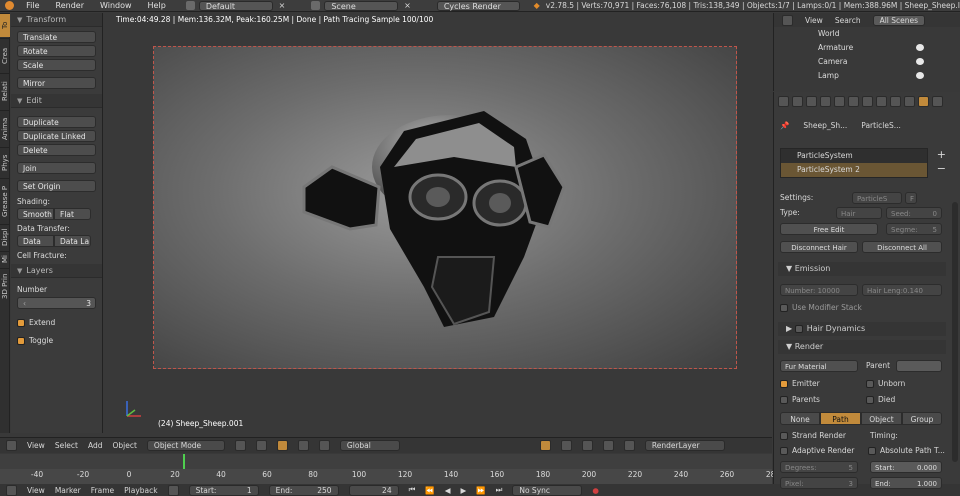 This screenshot has height=496, width=960. Describe the element at coordinates (56, 341) in the screenshot. I see `toggle-checkbox: Toggle` at that location.